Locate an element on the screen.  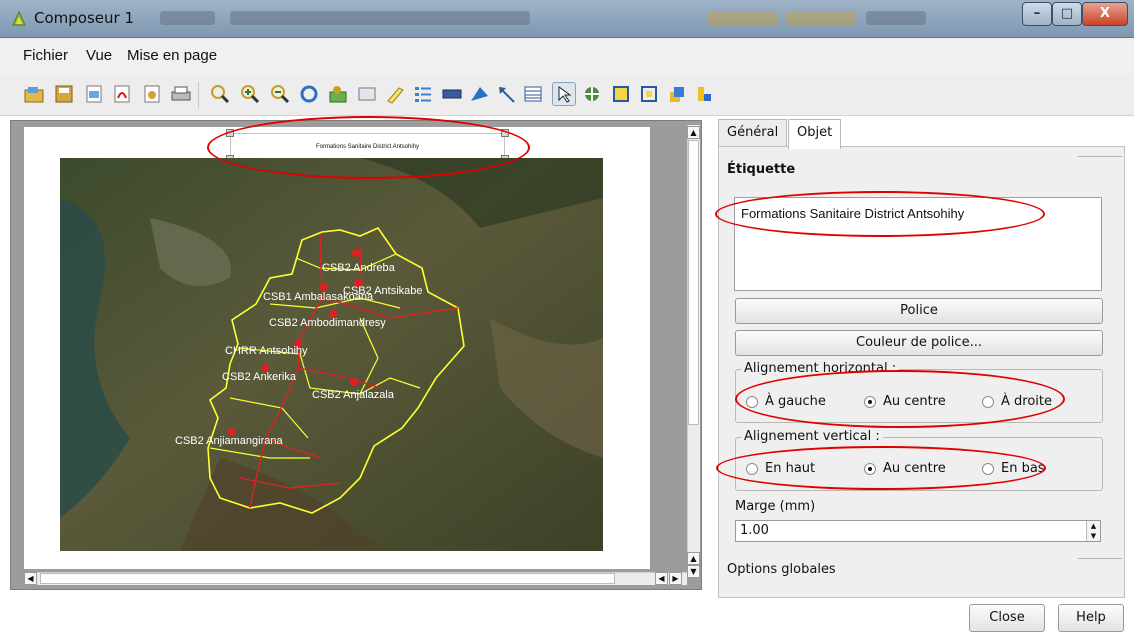
valign-bottom-option: En bas is located at coordinates (1013, 468).